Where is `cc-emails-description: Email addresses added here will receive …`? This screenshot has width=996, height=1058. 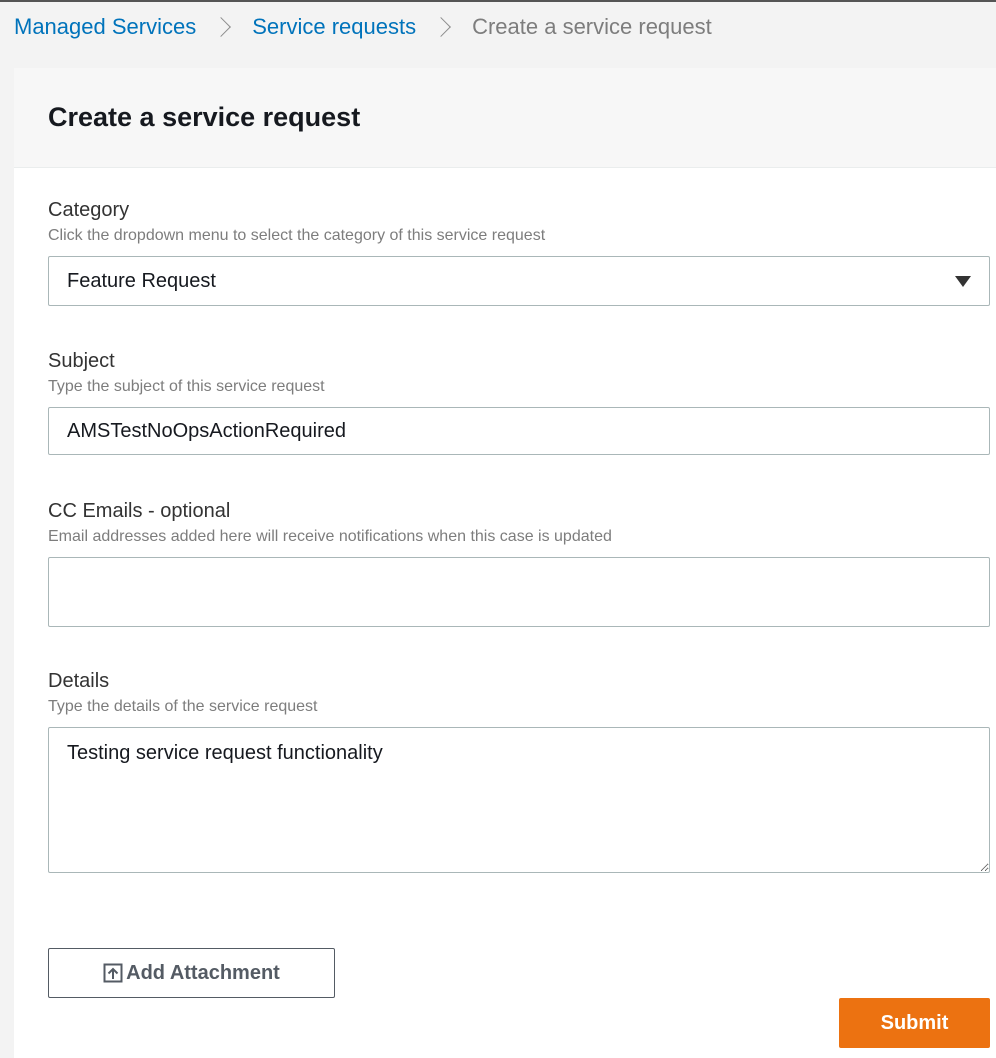
cc-emails-description: Email addresses added here will receive … is located at coordinates (330, 536).